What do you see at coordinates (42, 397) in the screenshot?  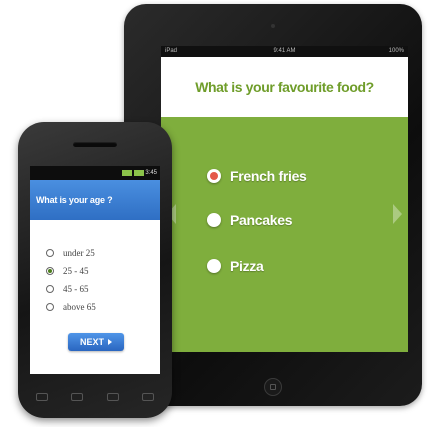 I see `back-icon` at bounding box center [42, 397].